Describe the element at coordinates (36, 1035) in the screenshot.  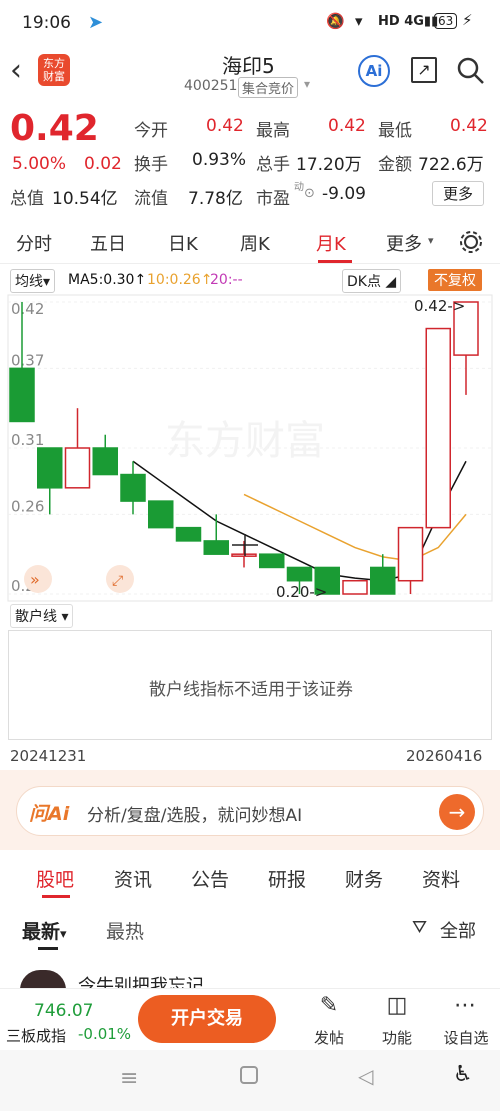
I see `index-name: 三板成指` at that location.